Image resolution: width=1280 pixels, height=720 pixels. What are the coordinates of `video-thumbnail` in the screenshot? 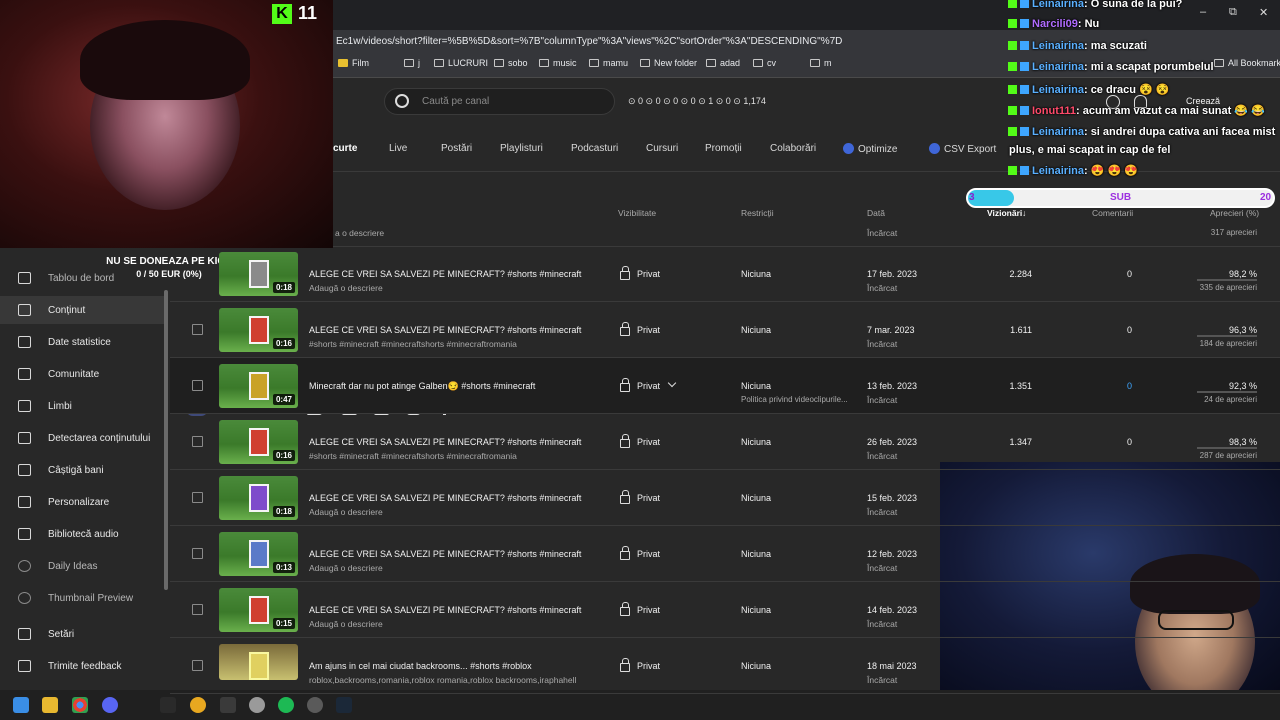 It's located at (258, 662).